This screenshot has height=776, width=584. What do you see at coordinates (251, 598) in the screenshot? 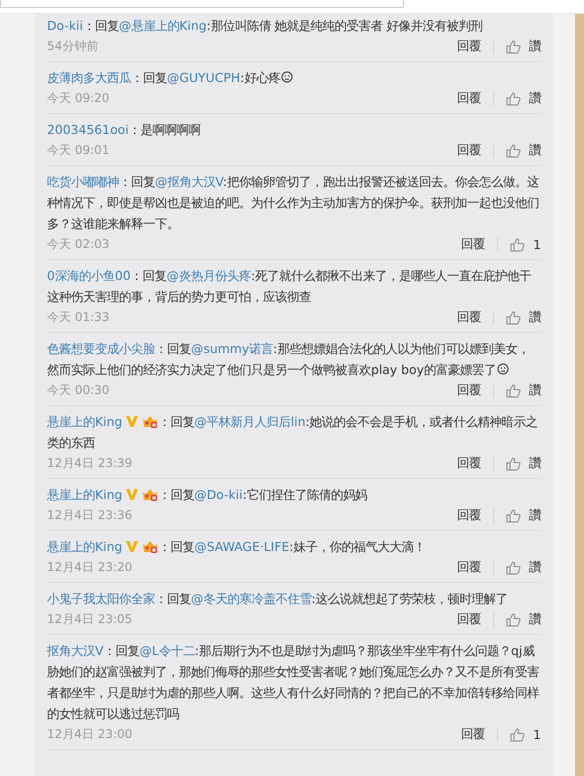
I see `mention-link: @冬天的寒冷盖不住雪` at bounding box center [251, 598].